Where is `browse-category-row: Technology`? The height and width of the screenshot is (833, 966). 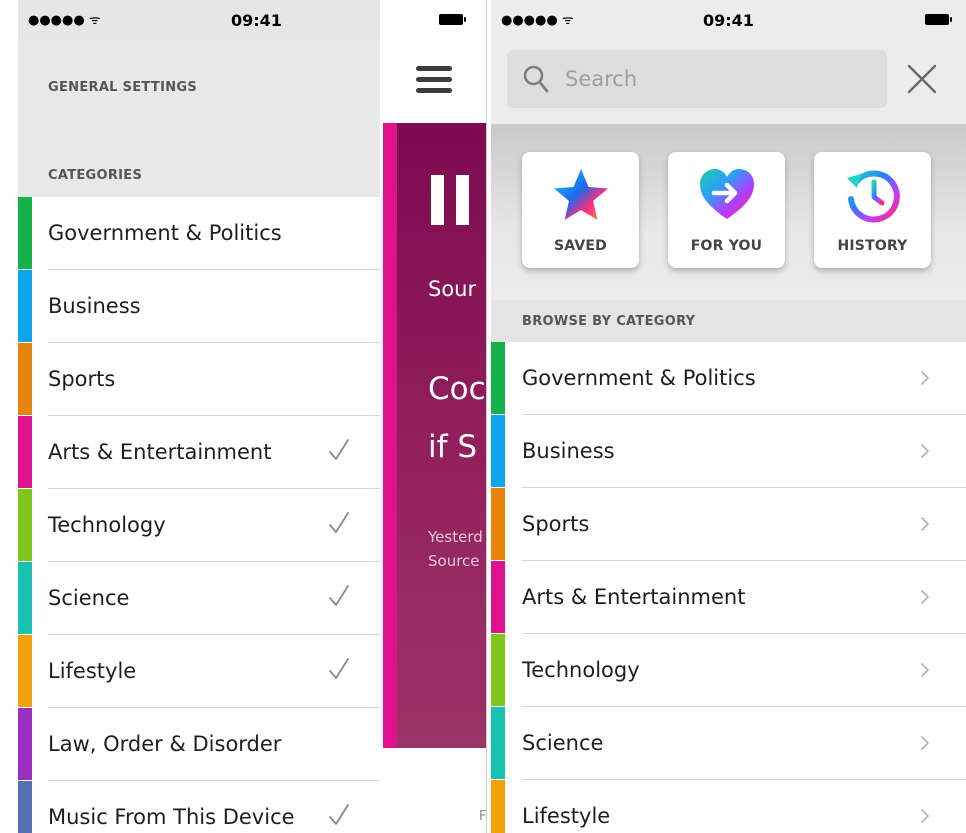
browse-category-row: Technology is located at coordinates (728, 670).